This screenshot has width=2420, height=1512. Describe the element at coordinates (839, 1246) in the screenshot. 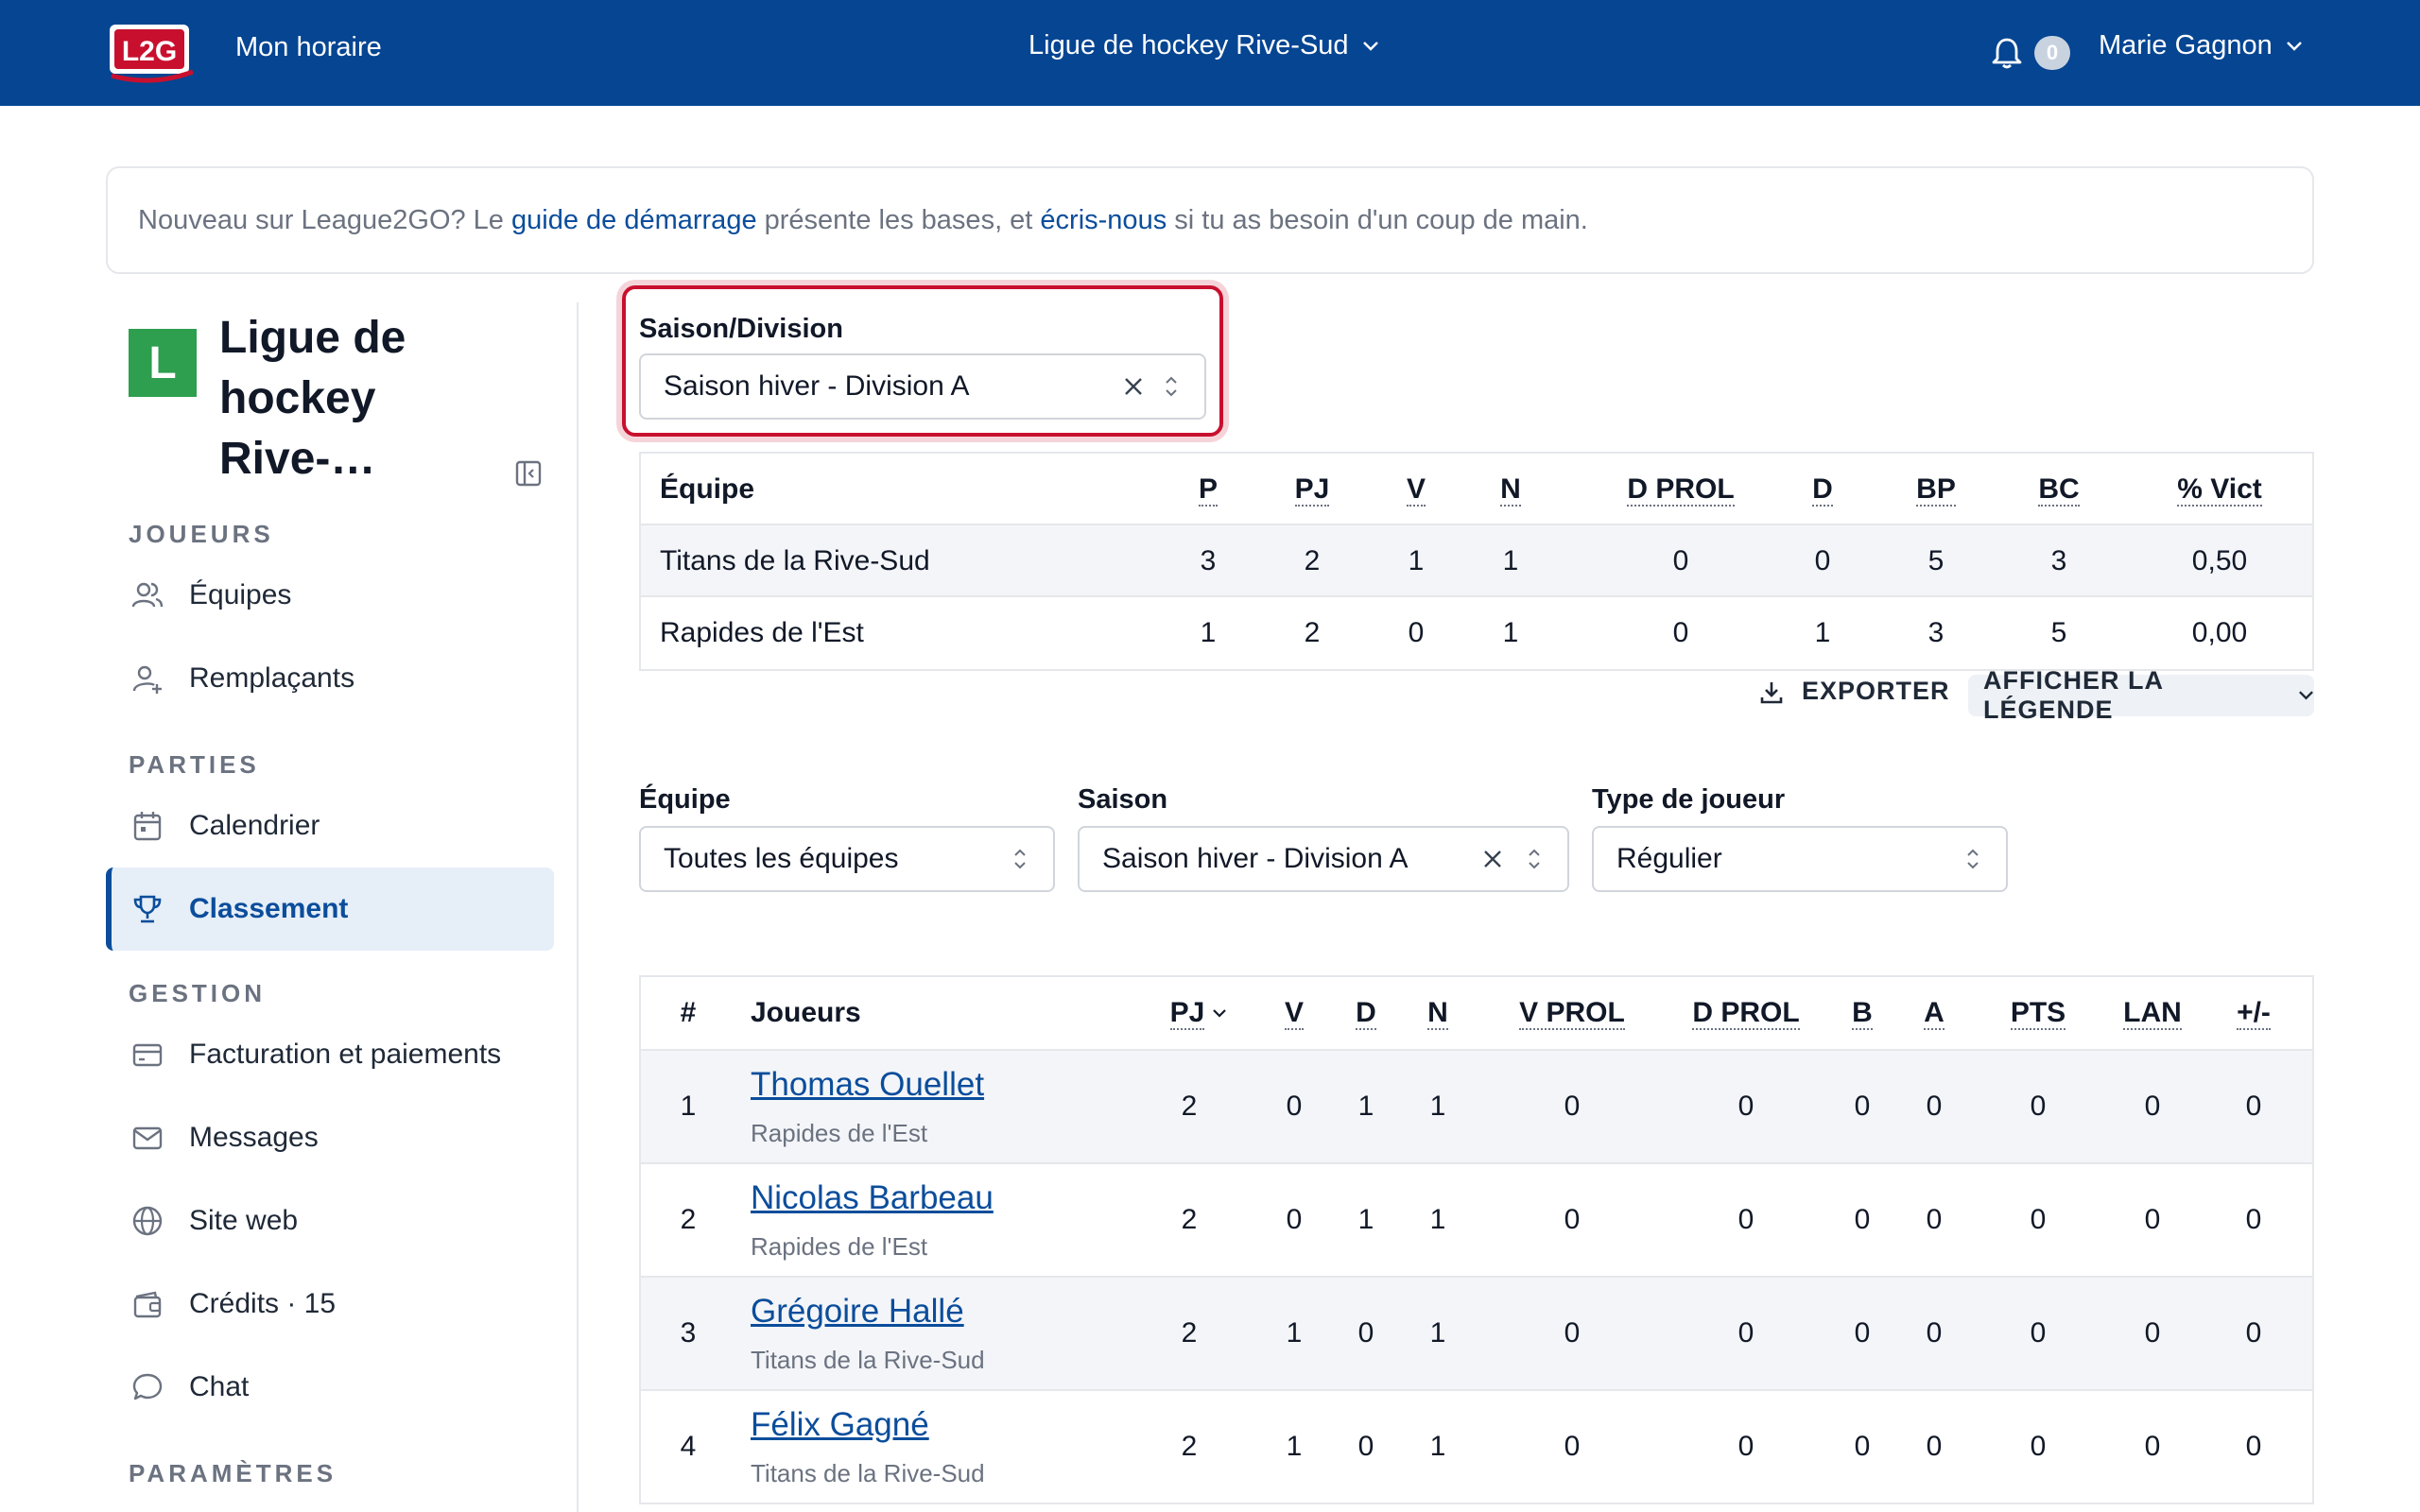

I see `player-team: Rapides de l'Est` at that location.